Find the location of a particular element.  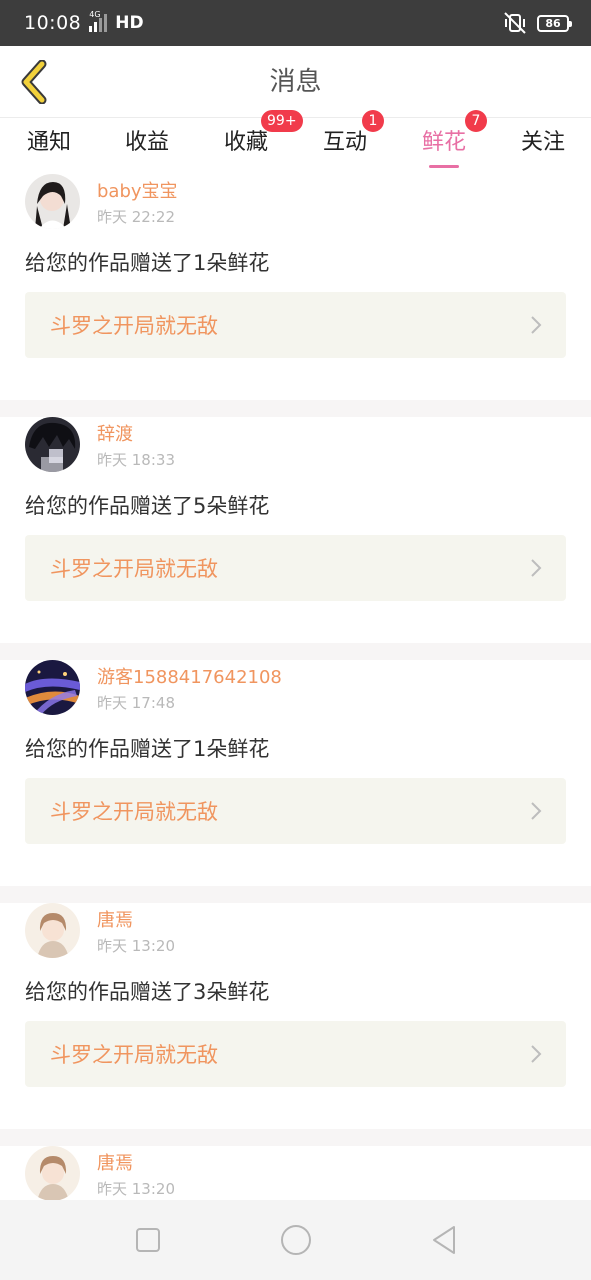

back-nav-button is located at coordinates (444, 1240).